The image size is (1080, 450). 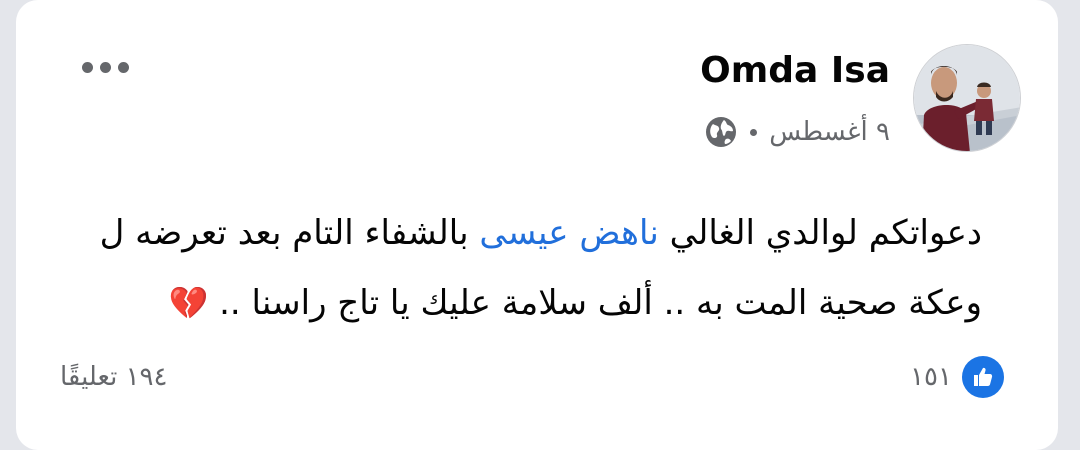 What do you see at coordinates (568, 233) in the screenshot?
I see `mention-link: ناهض عيسى` at bounding box center [568, 233].